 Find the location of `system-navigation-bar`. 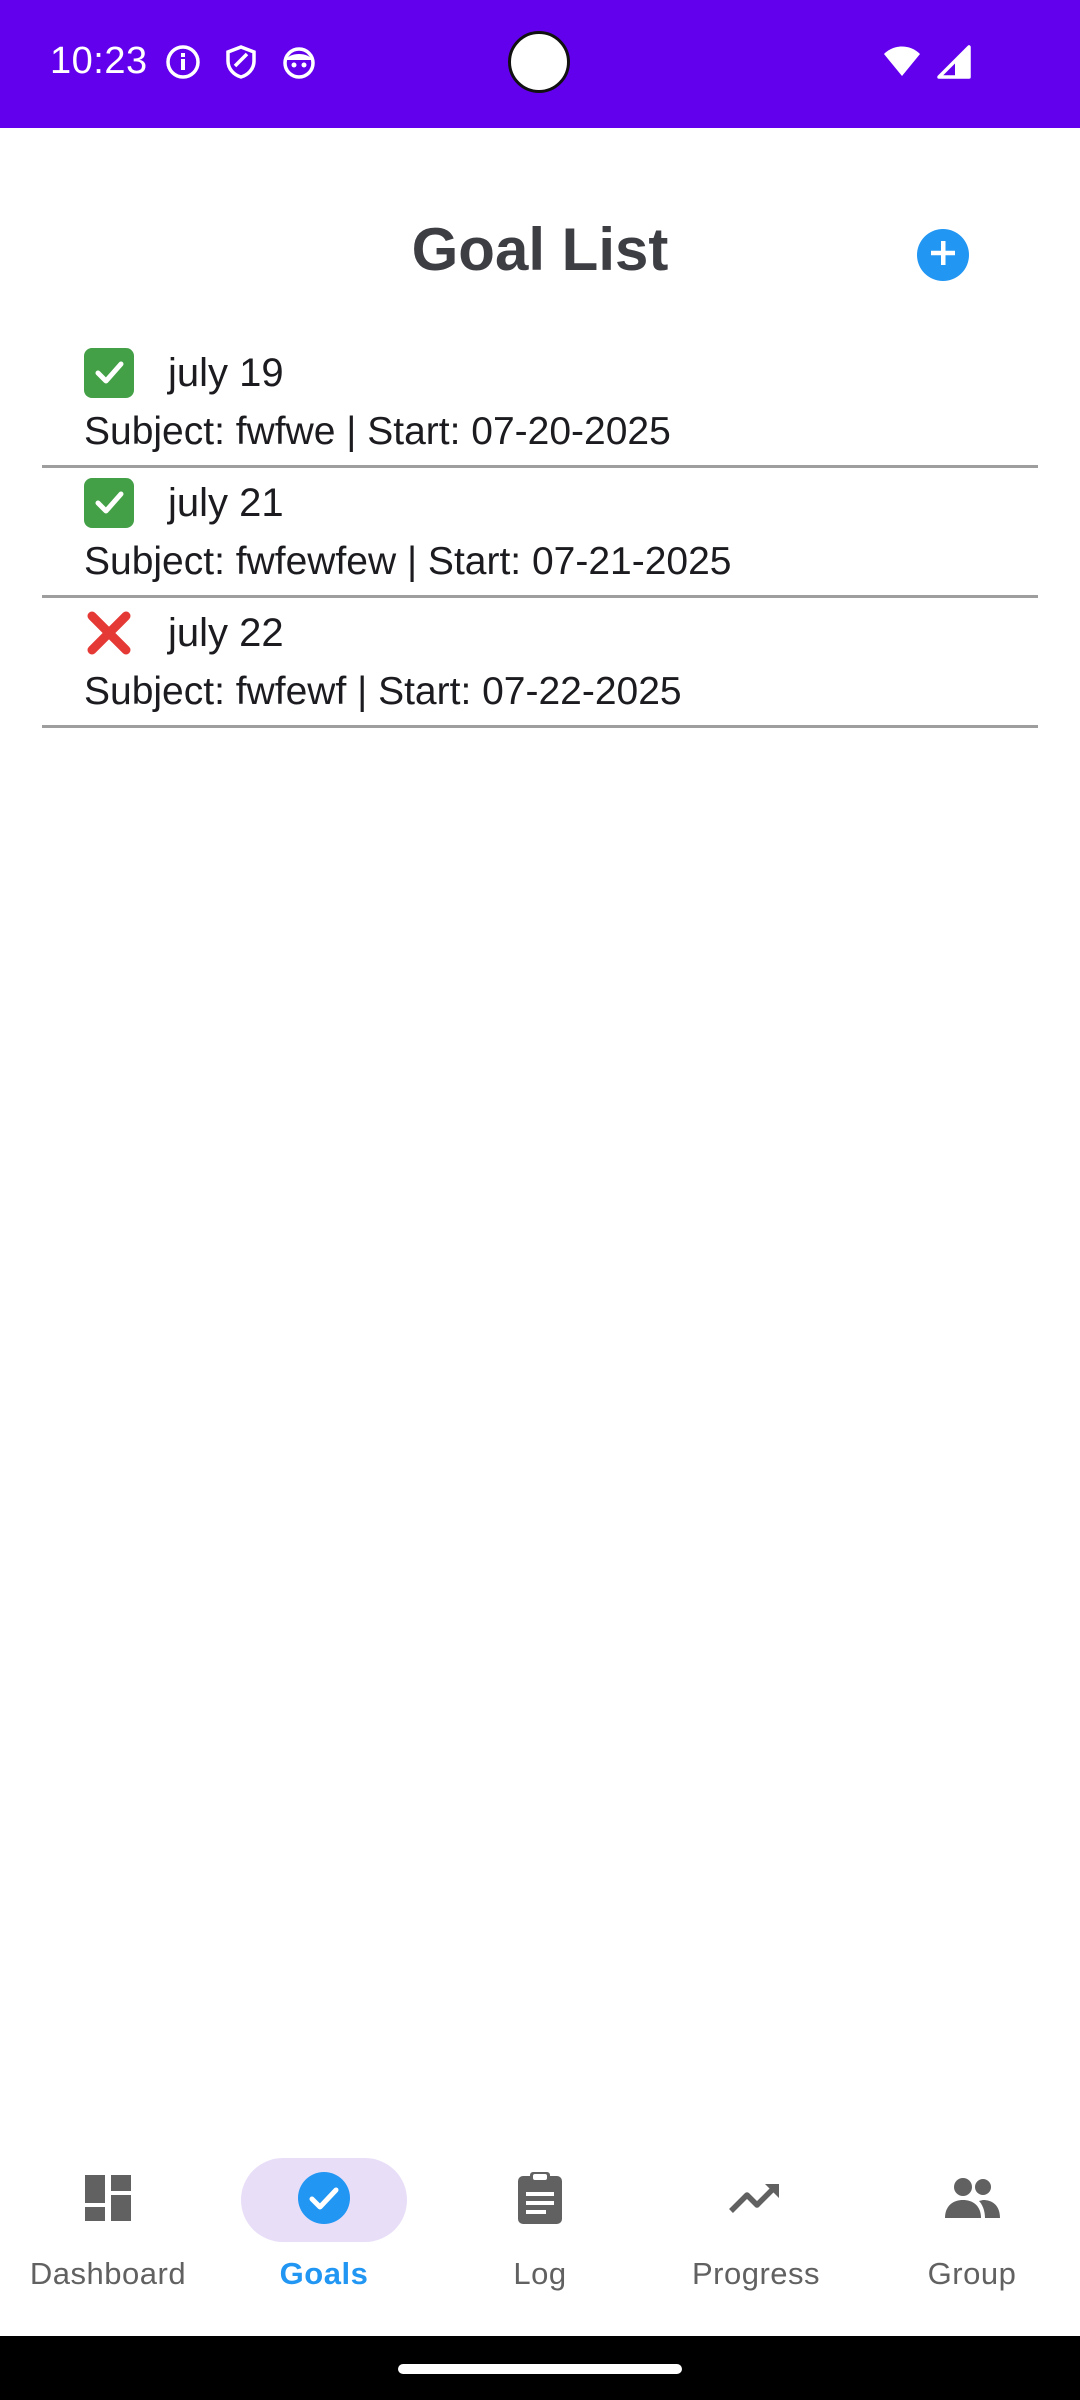

system-navigation-bar is located at coordinates (540, 2368).